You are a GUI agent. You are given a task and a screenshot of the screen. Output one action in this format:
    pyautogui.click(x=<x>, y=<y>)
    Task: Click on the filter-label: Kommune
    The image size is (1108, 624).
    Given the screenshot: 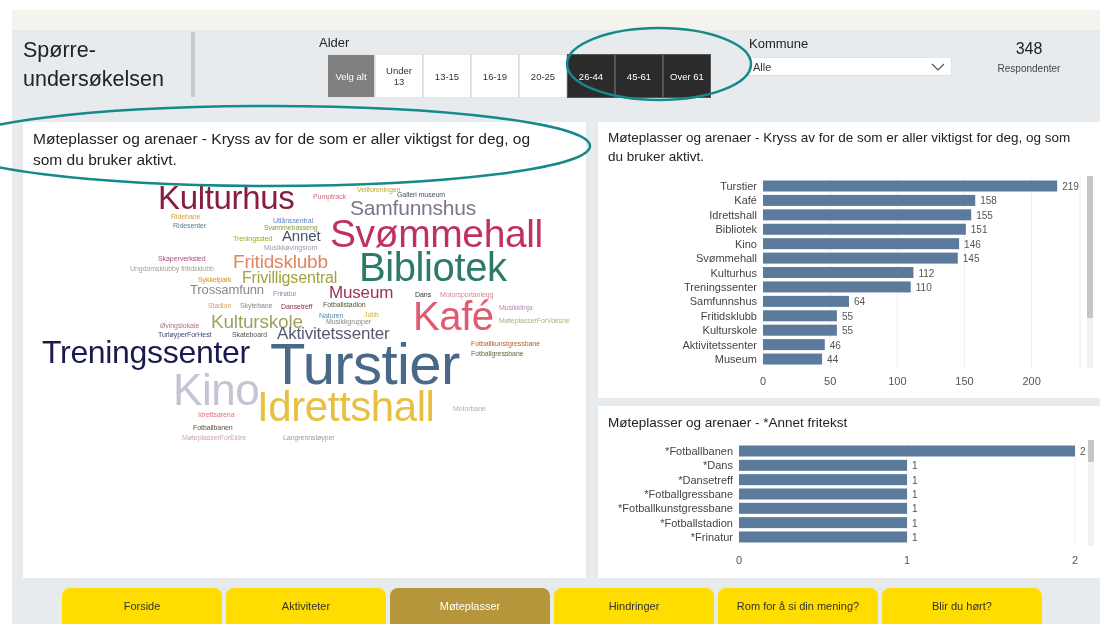 What is the action you would take?
    pyautogui.click(x=779, y=43)
    